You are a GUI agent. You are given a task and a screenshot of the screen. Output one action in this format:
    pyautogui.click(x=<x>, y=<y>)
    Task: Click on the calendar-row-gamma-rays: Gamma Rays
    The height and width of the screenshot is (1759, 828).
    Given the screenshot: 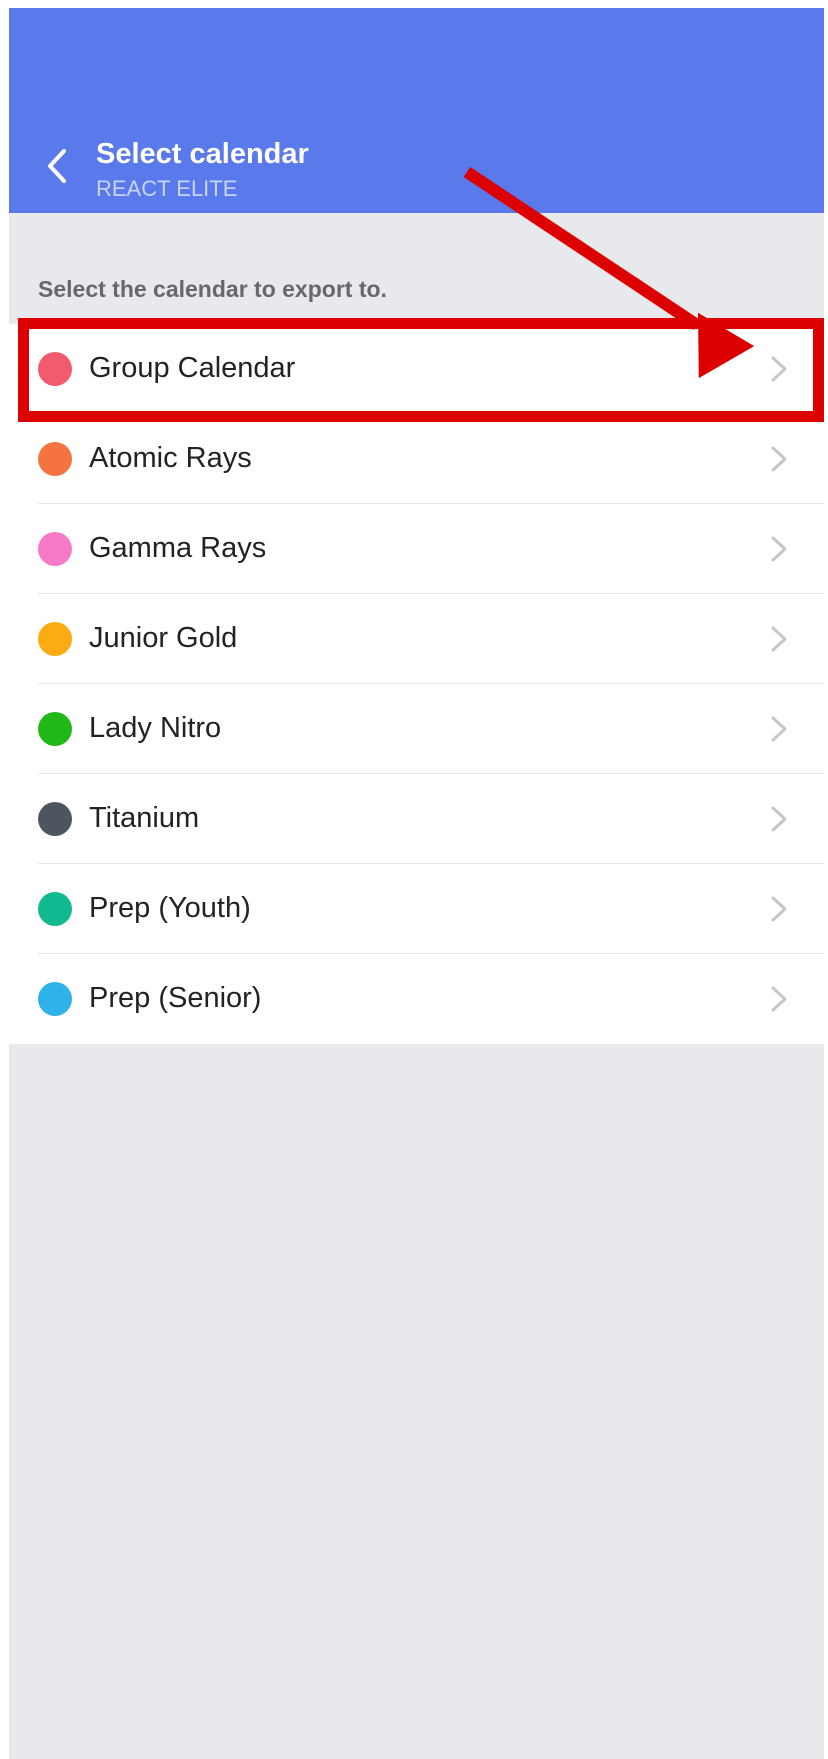 What is the action you would take?
    pyautogui.click(x=416, y=549)
    